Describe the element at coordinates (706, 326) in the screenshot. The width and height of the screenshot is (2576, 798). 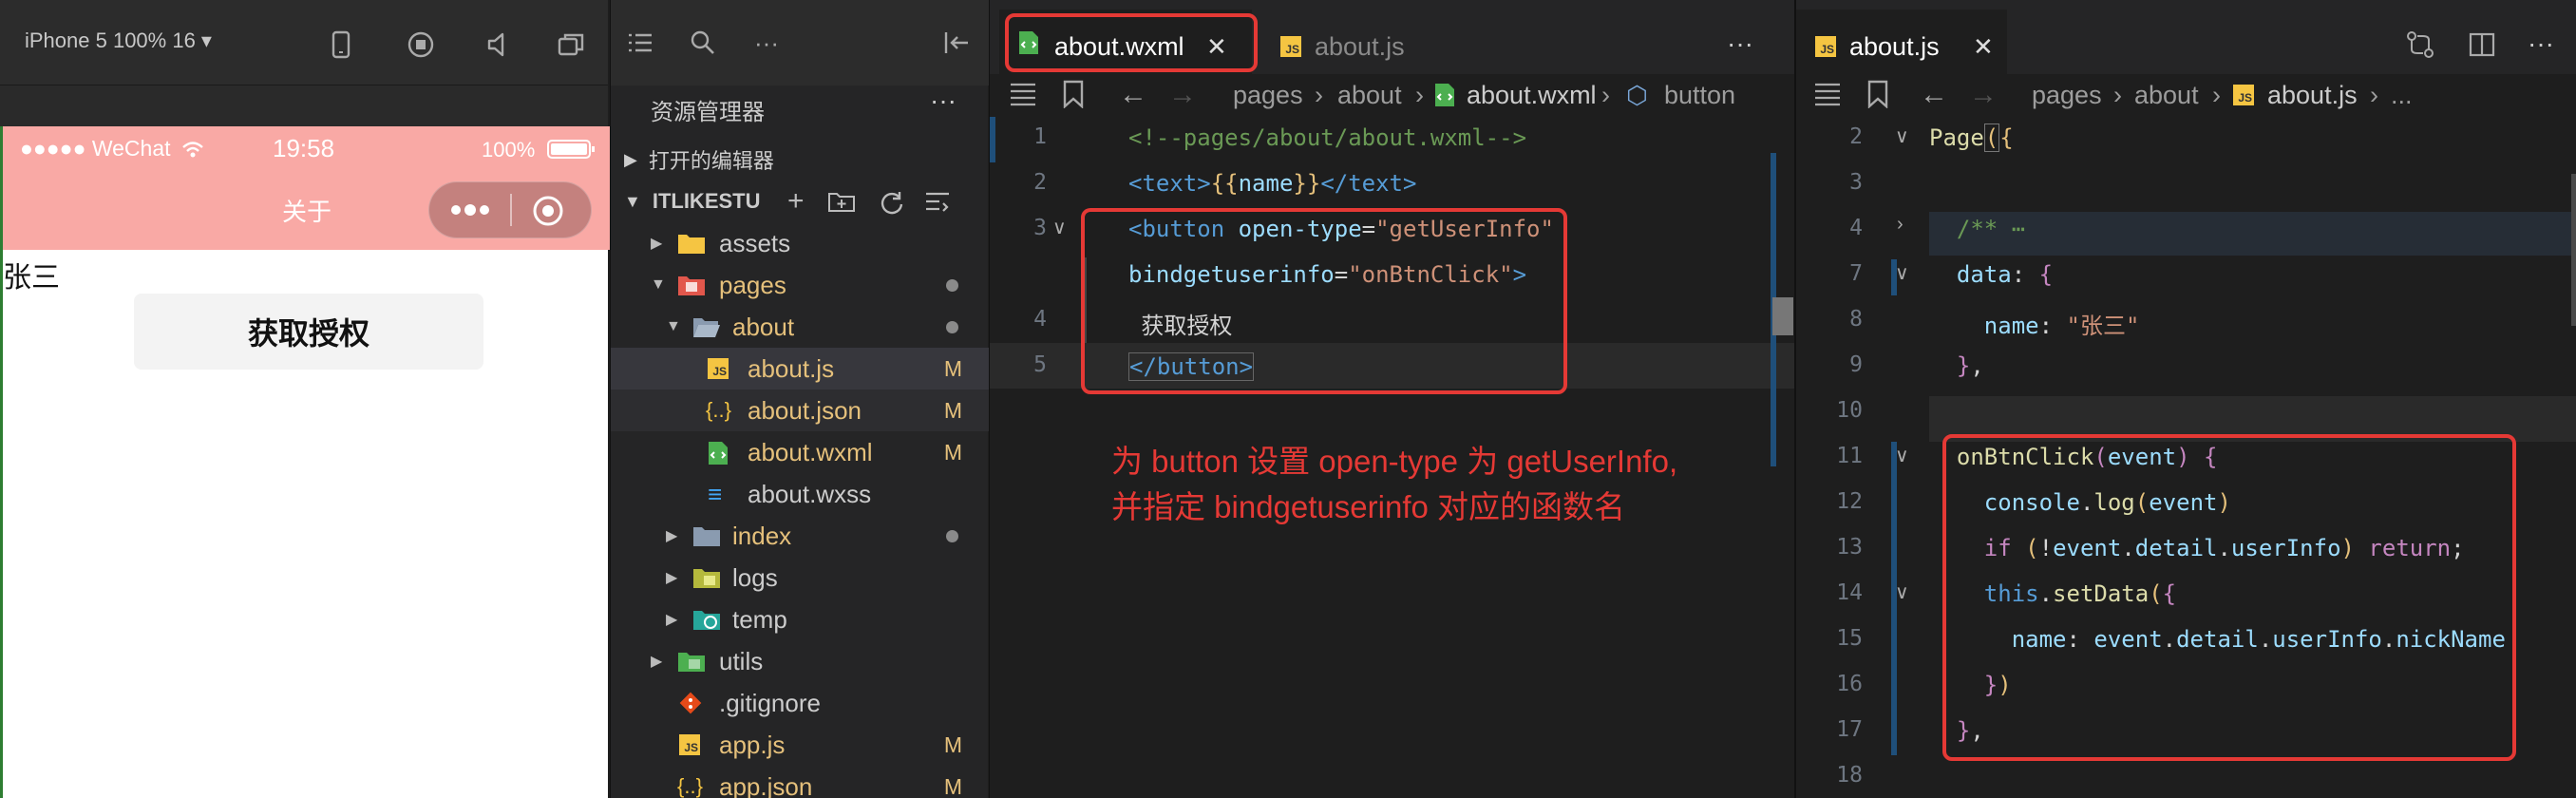
I see `folder-open-icon` at that location.